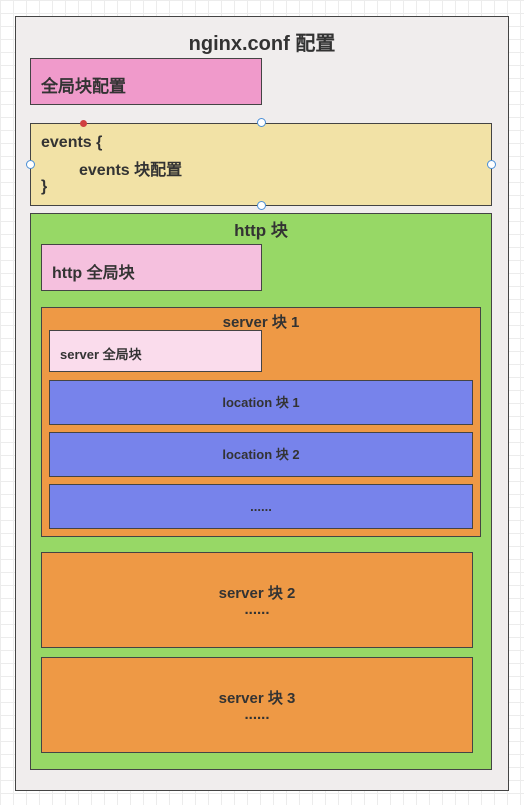 This screenshot has width=524, height=805. Describe the element at coordinates (261, 164) in the screenshot. I see `events-block: events { events 块配置 }` at that location.